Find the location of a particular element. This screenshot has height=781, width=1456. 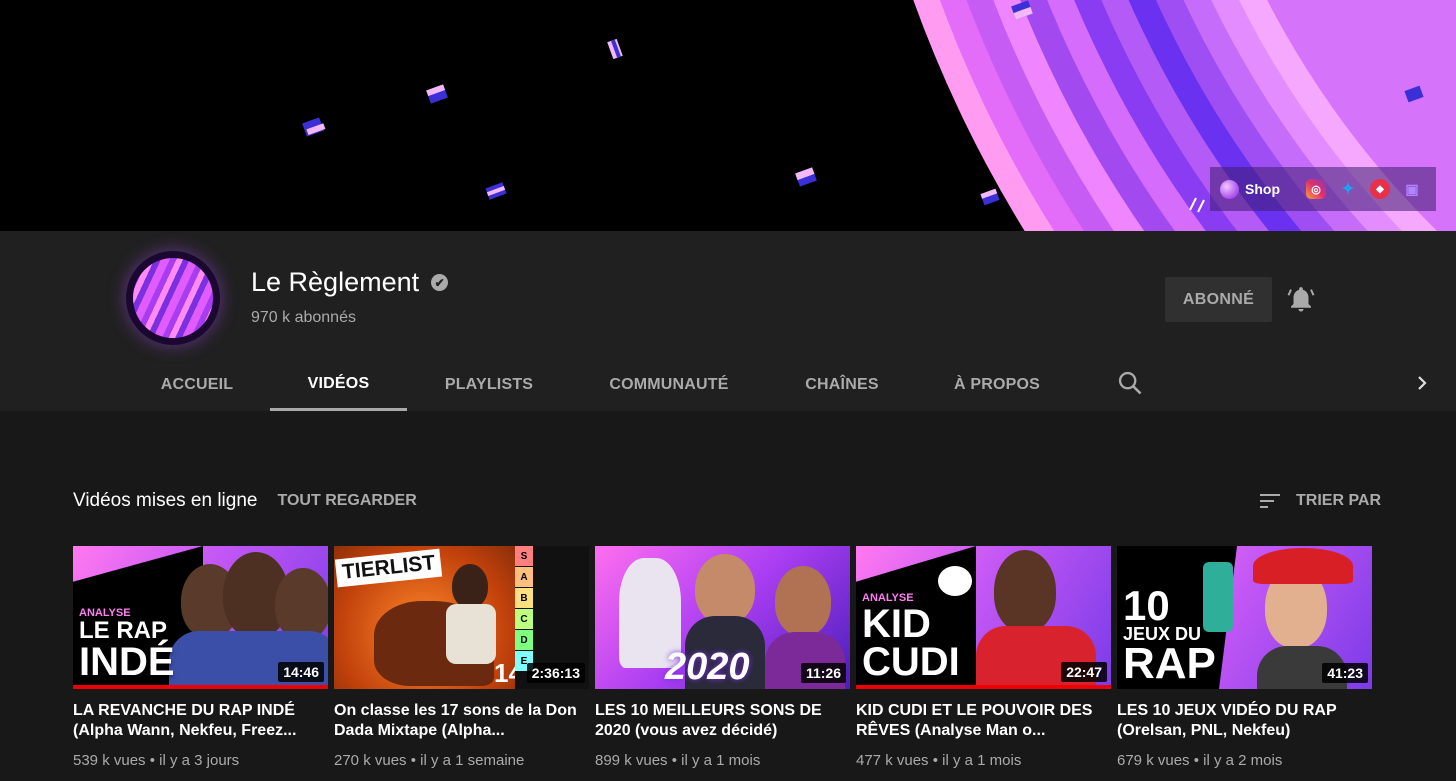

tab-videos: VIDÉOS is located at coordinates (338, 385).